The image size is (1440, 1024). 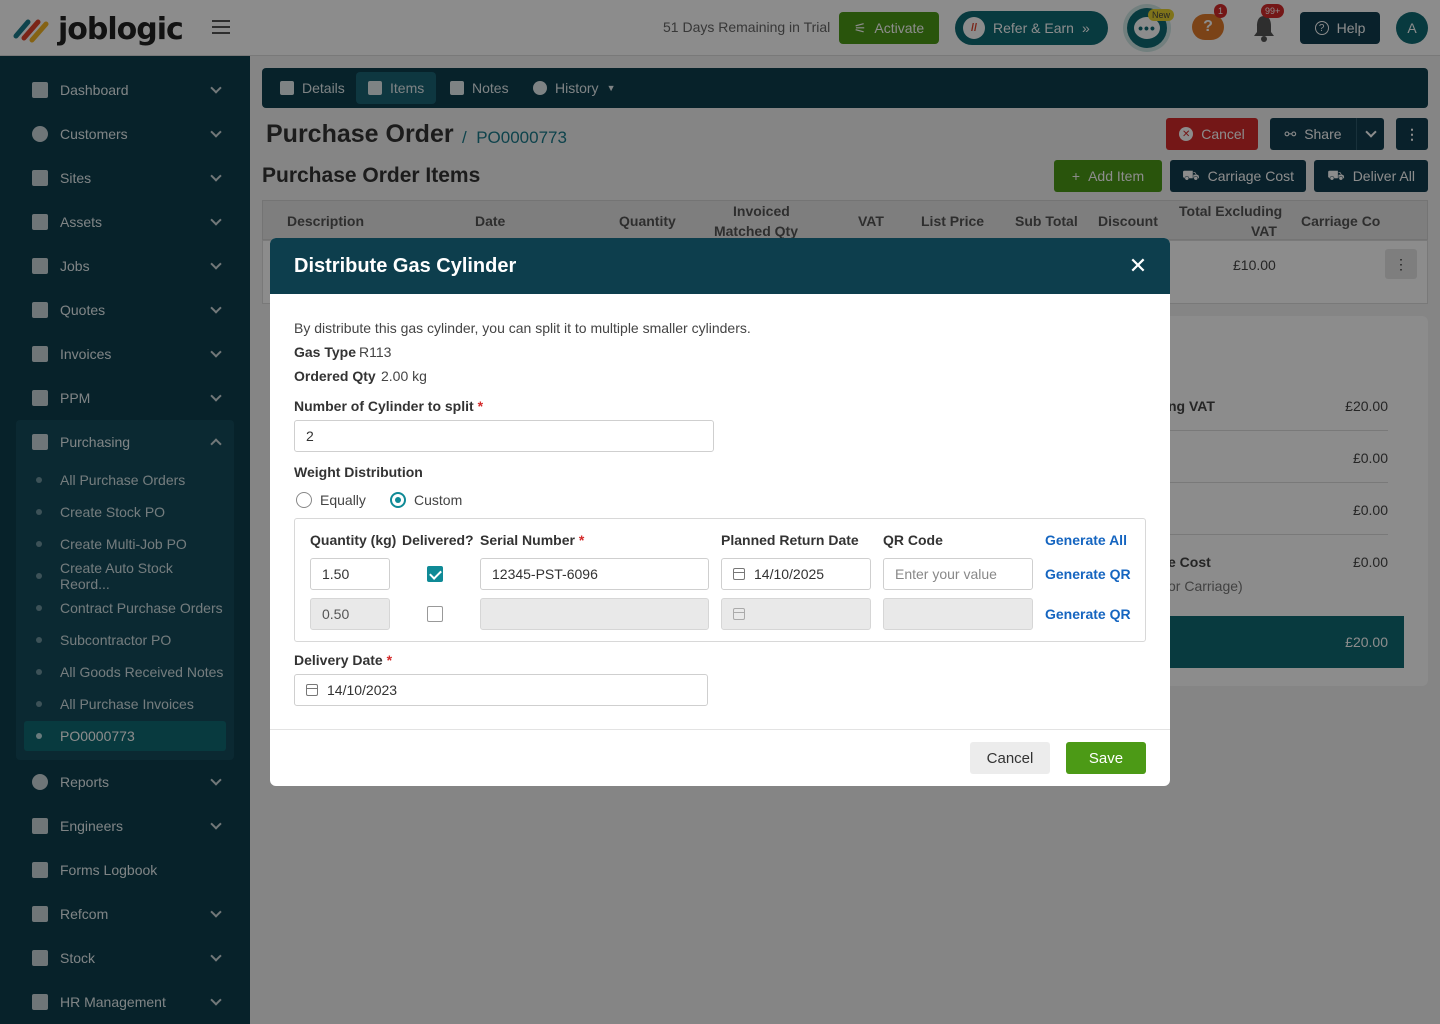 I want to click on gas-type-value: R113, so click(x=375, y=352).